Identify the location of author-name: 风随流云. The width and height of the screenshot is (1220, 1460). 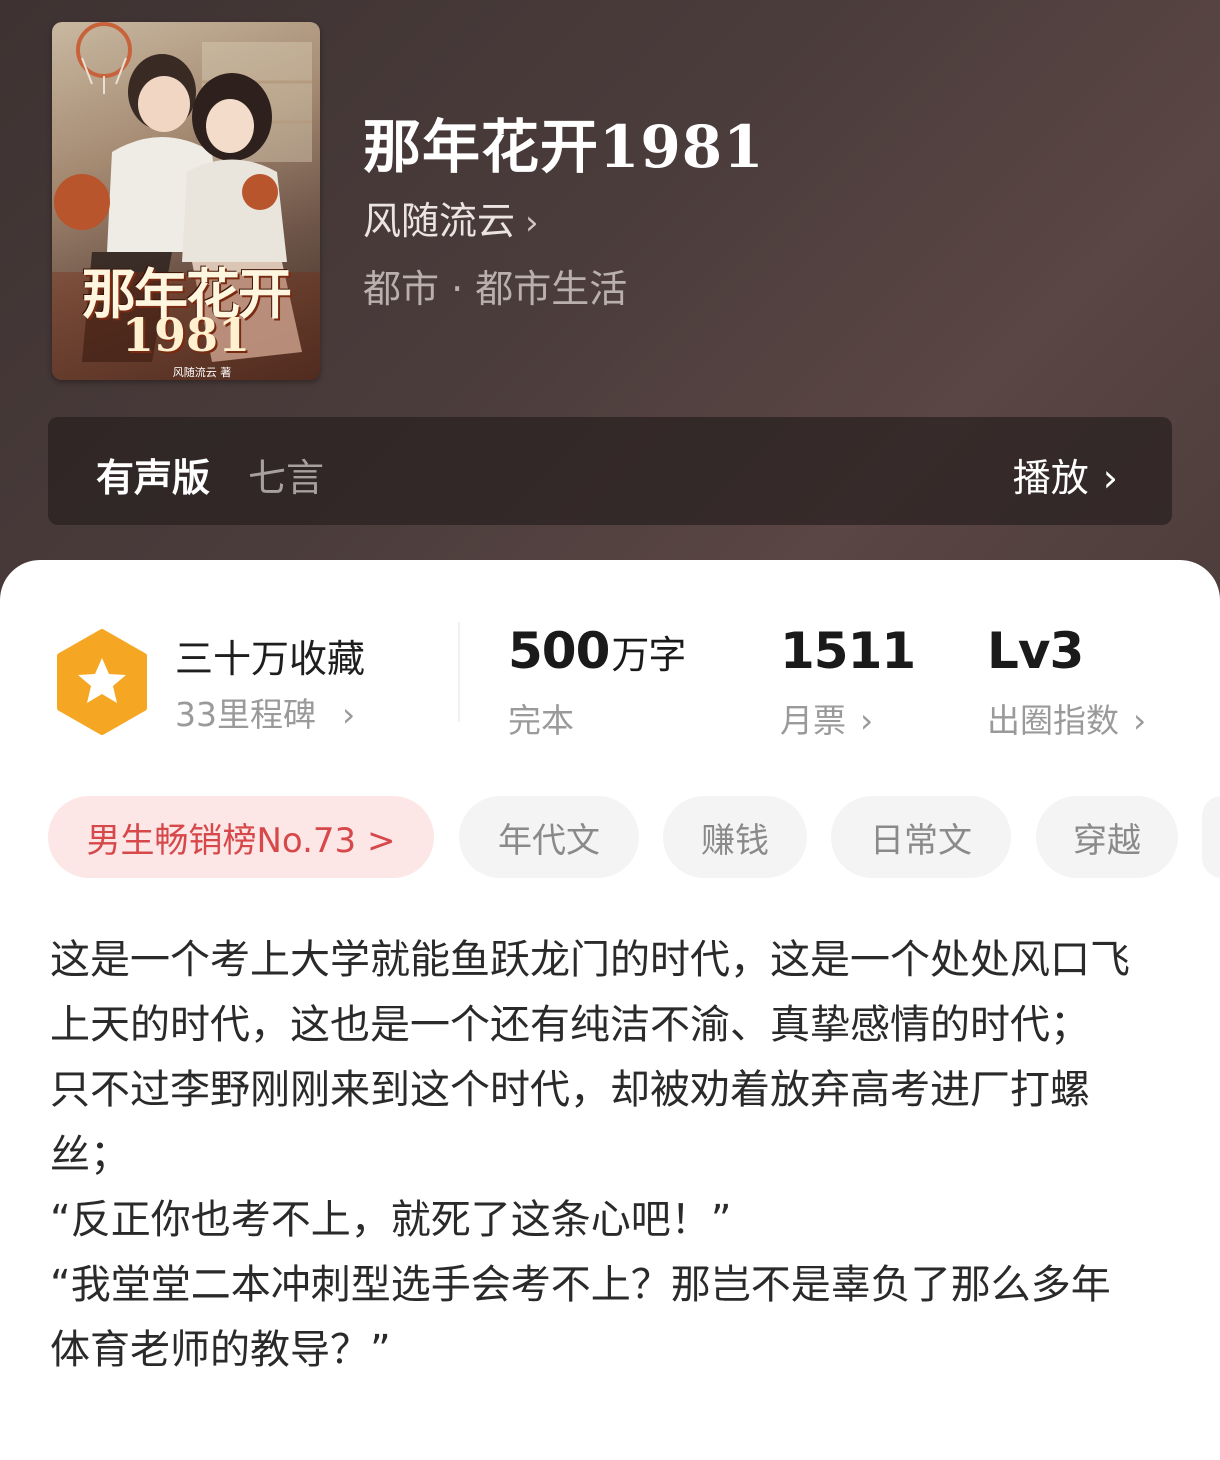
(439, 221).